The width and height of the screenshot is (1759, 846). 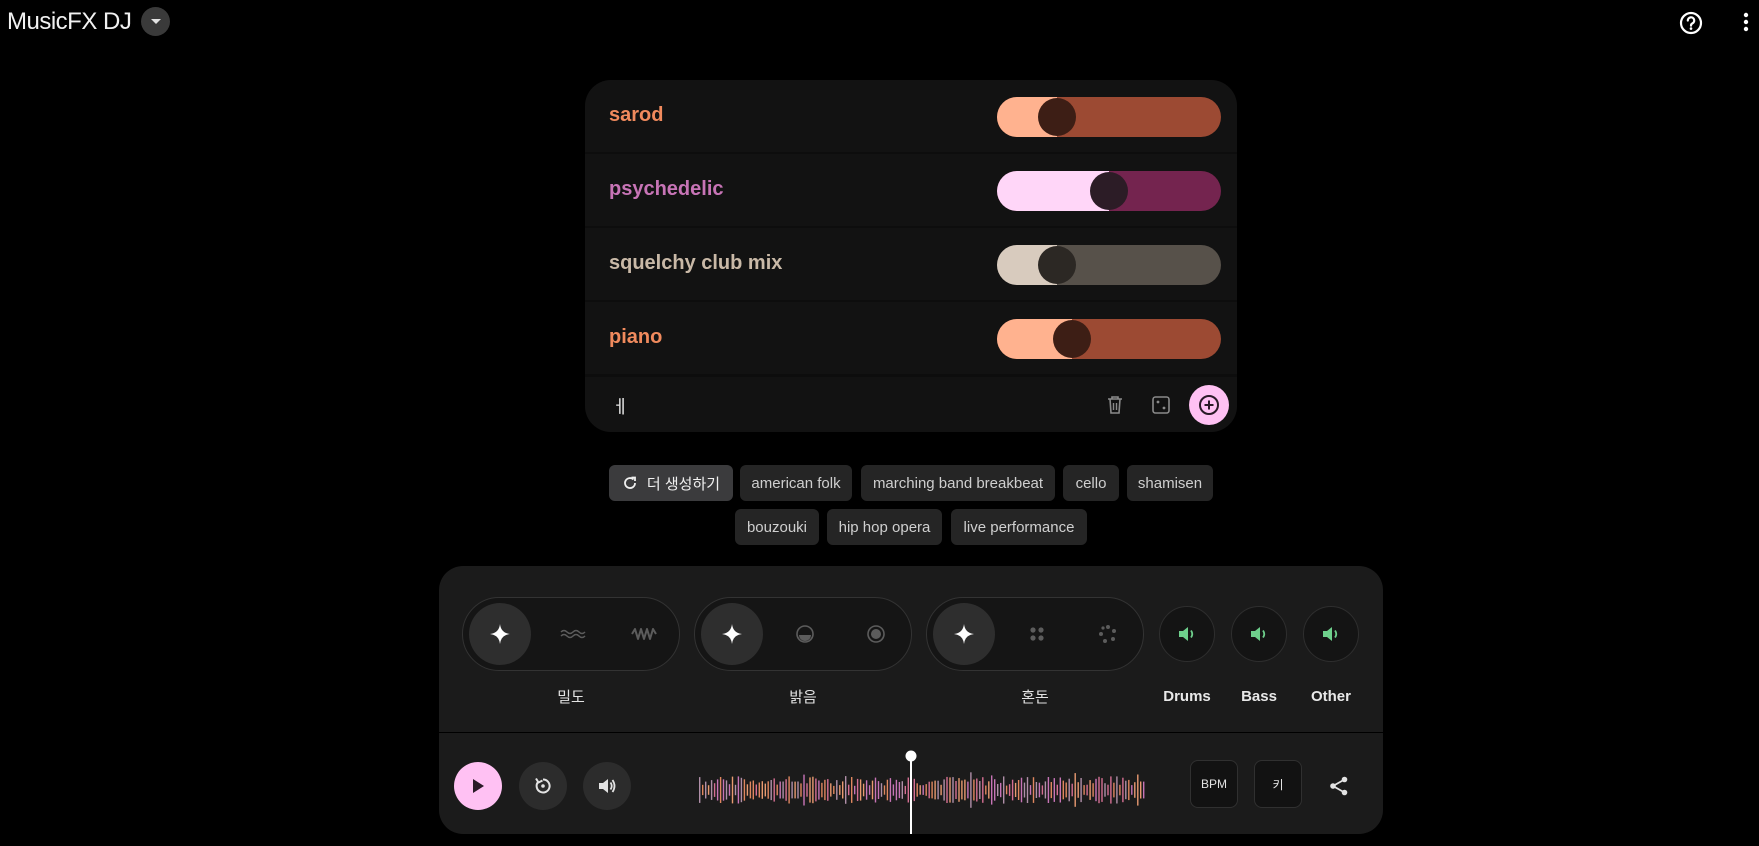 What do you see at coordinates (500, 634) in the screenshot?
I see `density-auto-button` at bounding box center [500, 634].